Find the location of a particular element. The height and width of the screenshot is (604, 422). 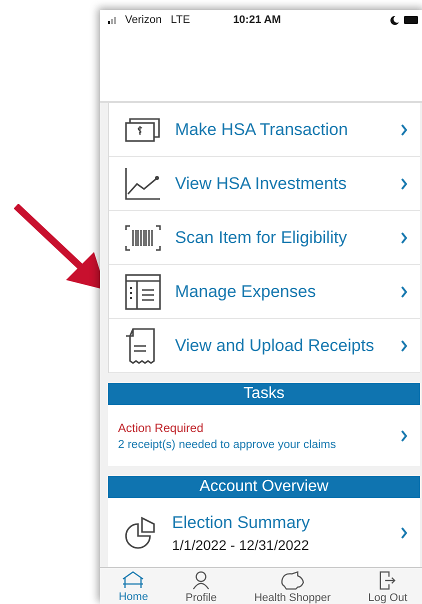

network-type: LTE is located at coordinates (180, 20).